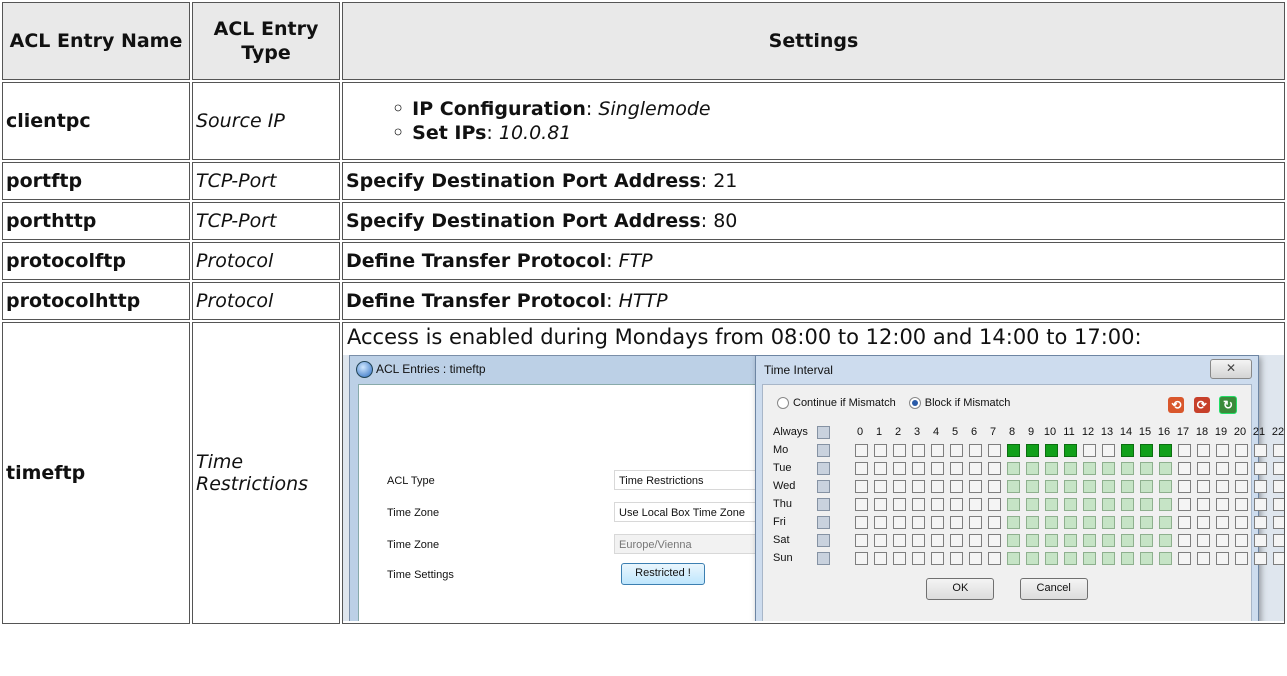 The image size is (1287, 676). I want to click on cancel-button: Cancel, so click(1053, 589).